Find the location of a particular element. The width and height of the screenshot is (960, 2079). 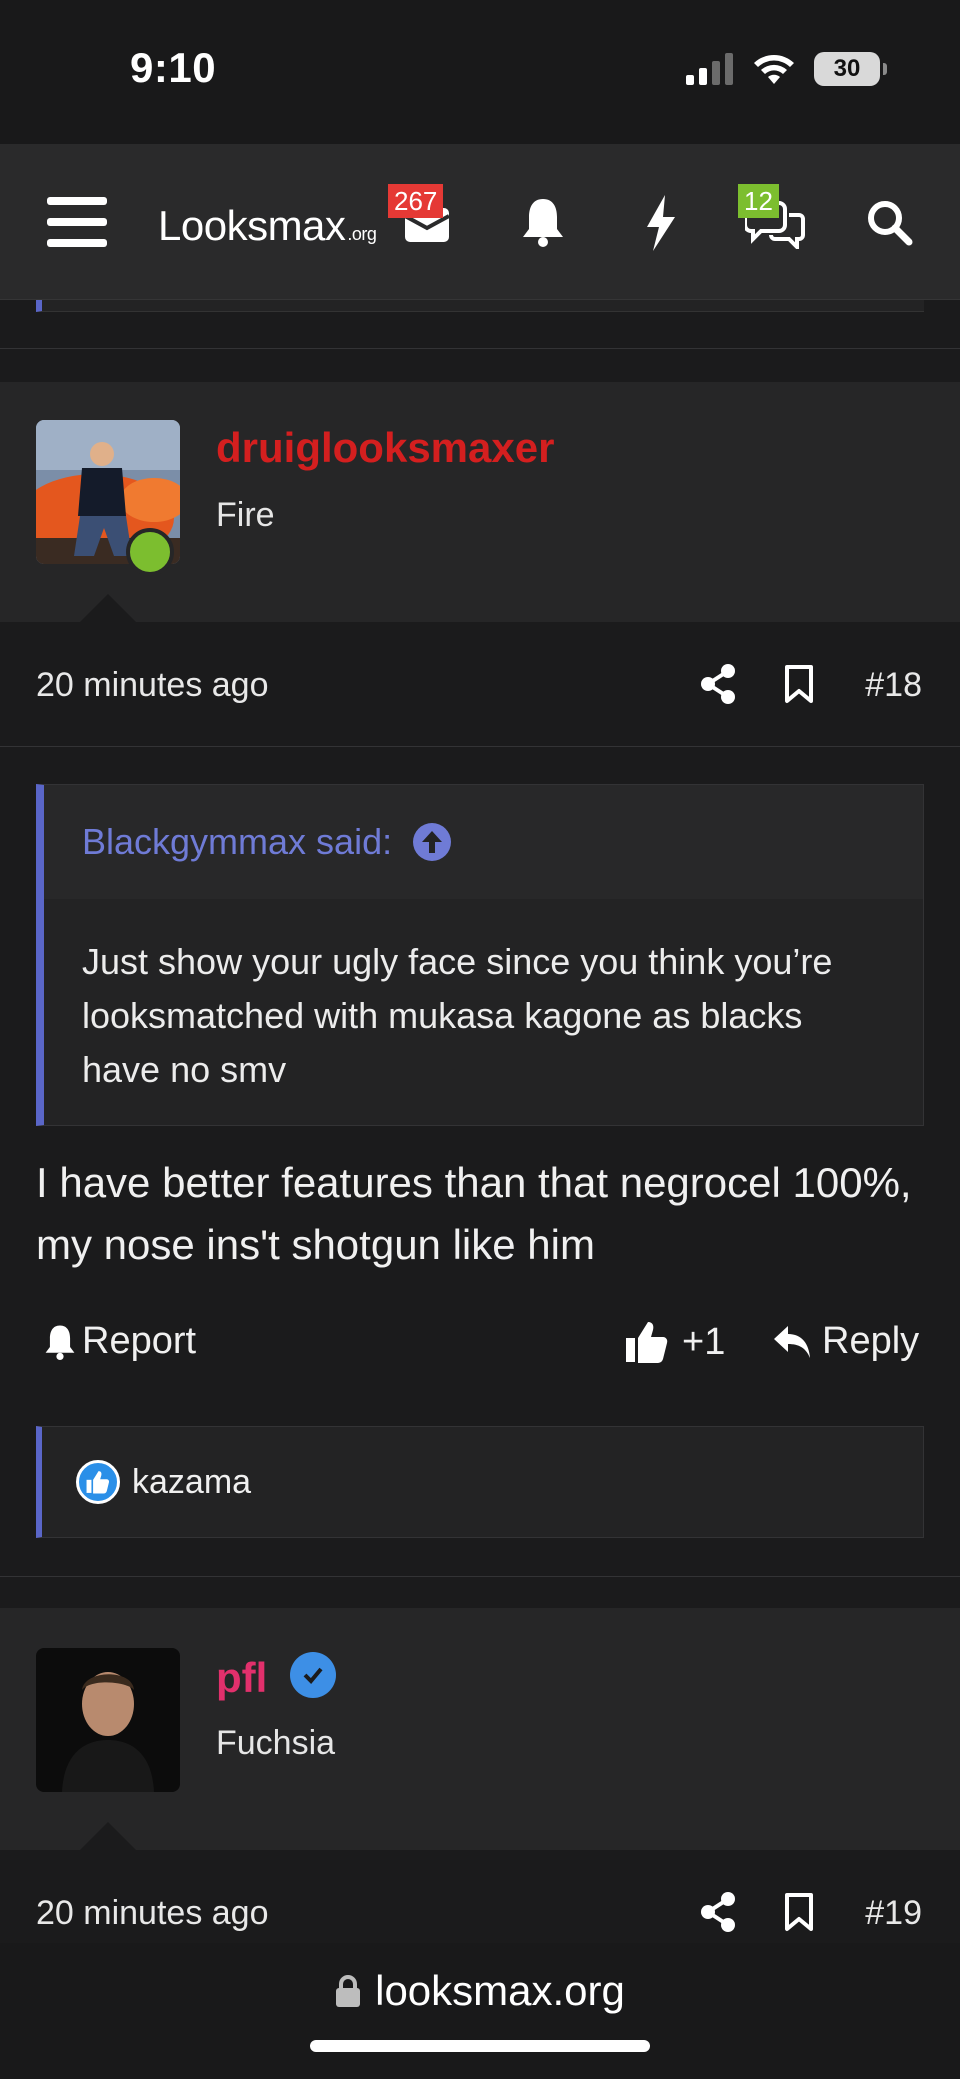

status-time: 9:10 is located at coordinates (173, 67).